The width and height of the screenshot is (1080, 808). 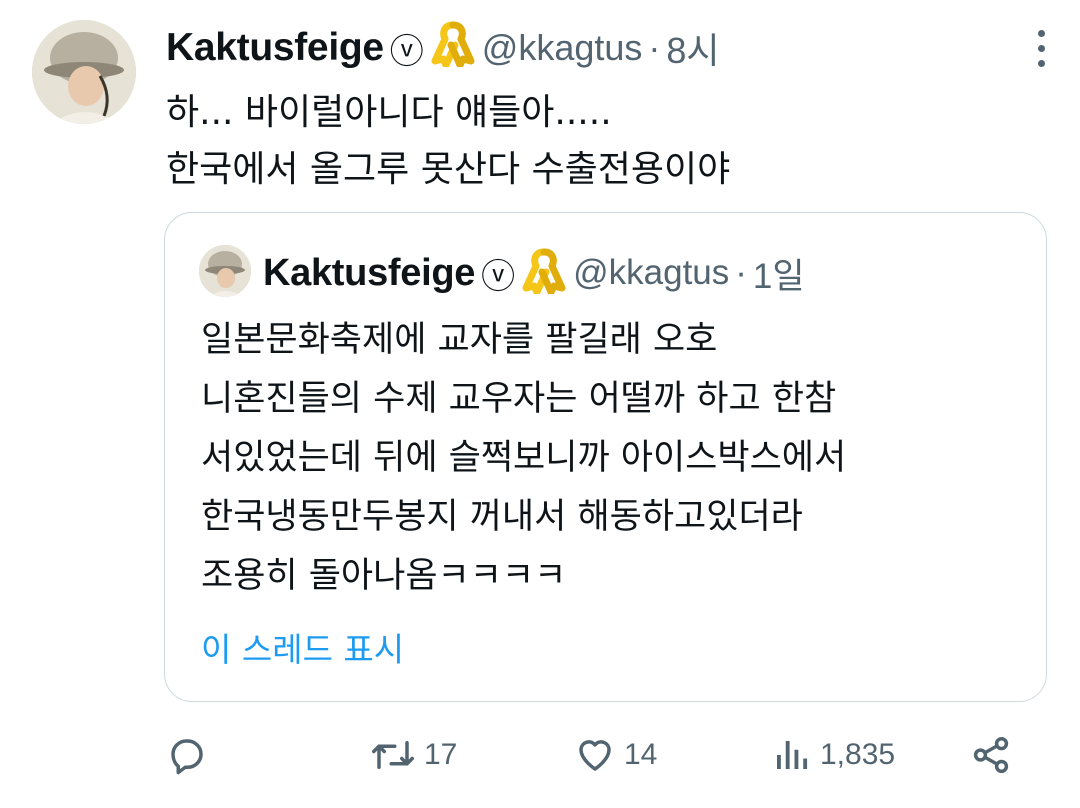 I want to click on quoted-timestamp: 1일, so click(x=778, y=276).